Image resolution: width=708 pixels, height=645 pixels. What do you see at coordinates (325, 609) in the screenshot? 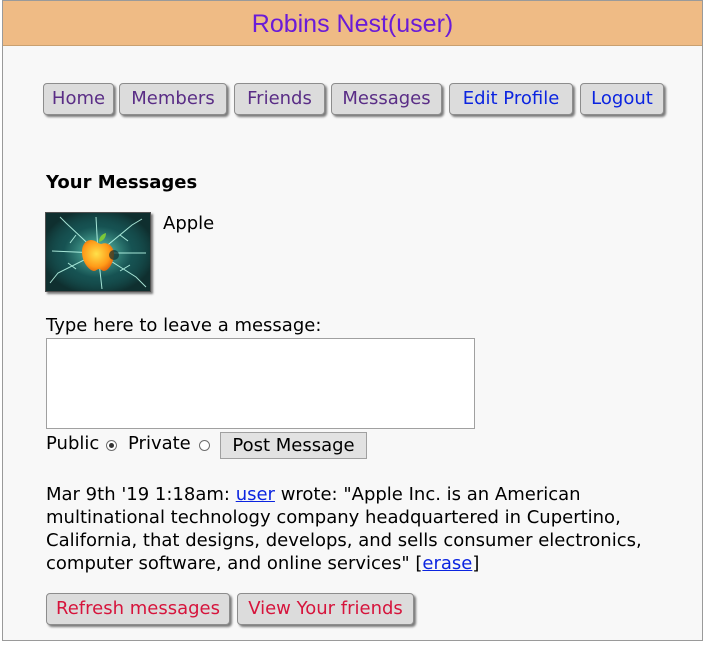
I see `view-friends-button: View Your friends` at bounding box center [325, 609].